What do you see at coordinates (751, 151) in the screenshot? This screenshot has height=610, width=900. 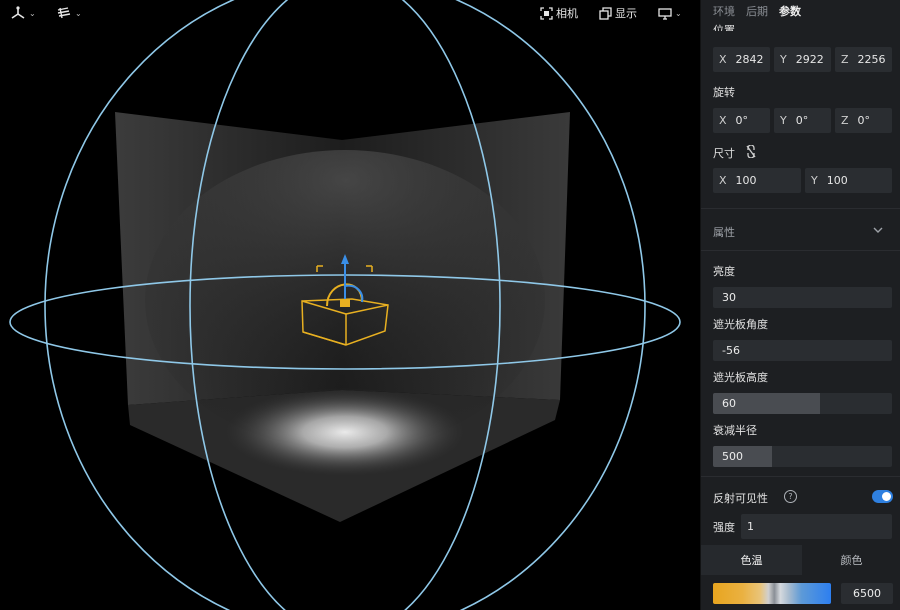 I see `unlink-icon` at bounding box center [751, 151].